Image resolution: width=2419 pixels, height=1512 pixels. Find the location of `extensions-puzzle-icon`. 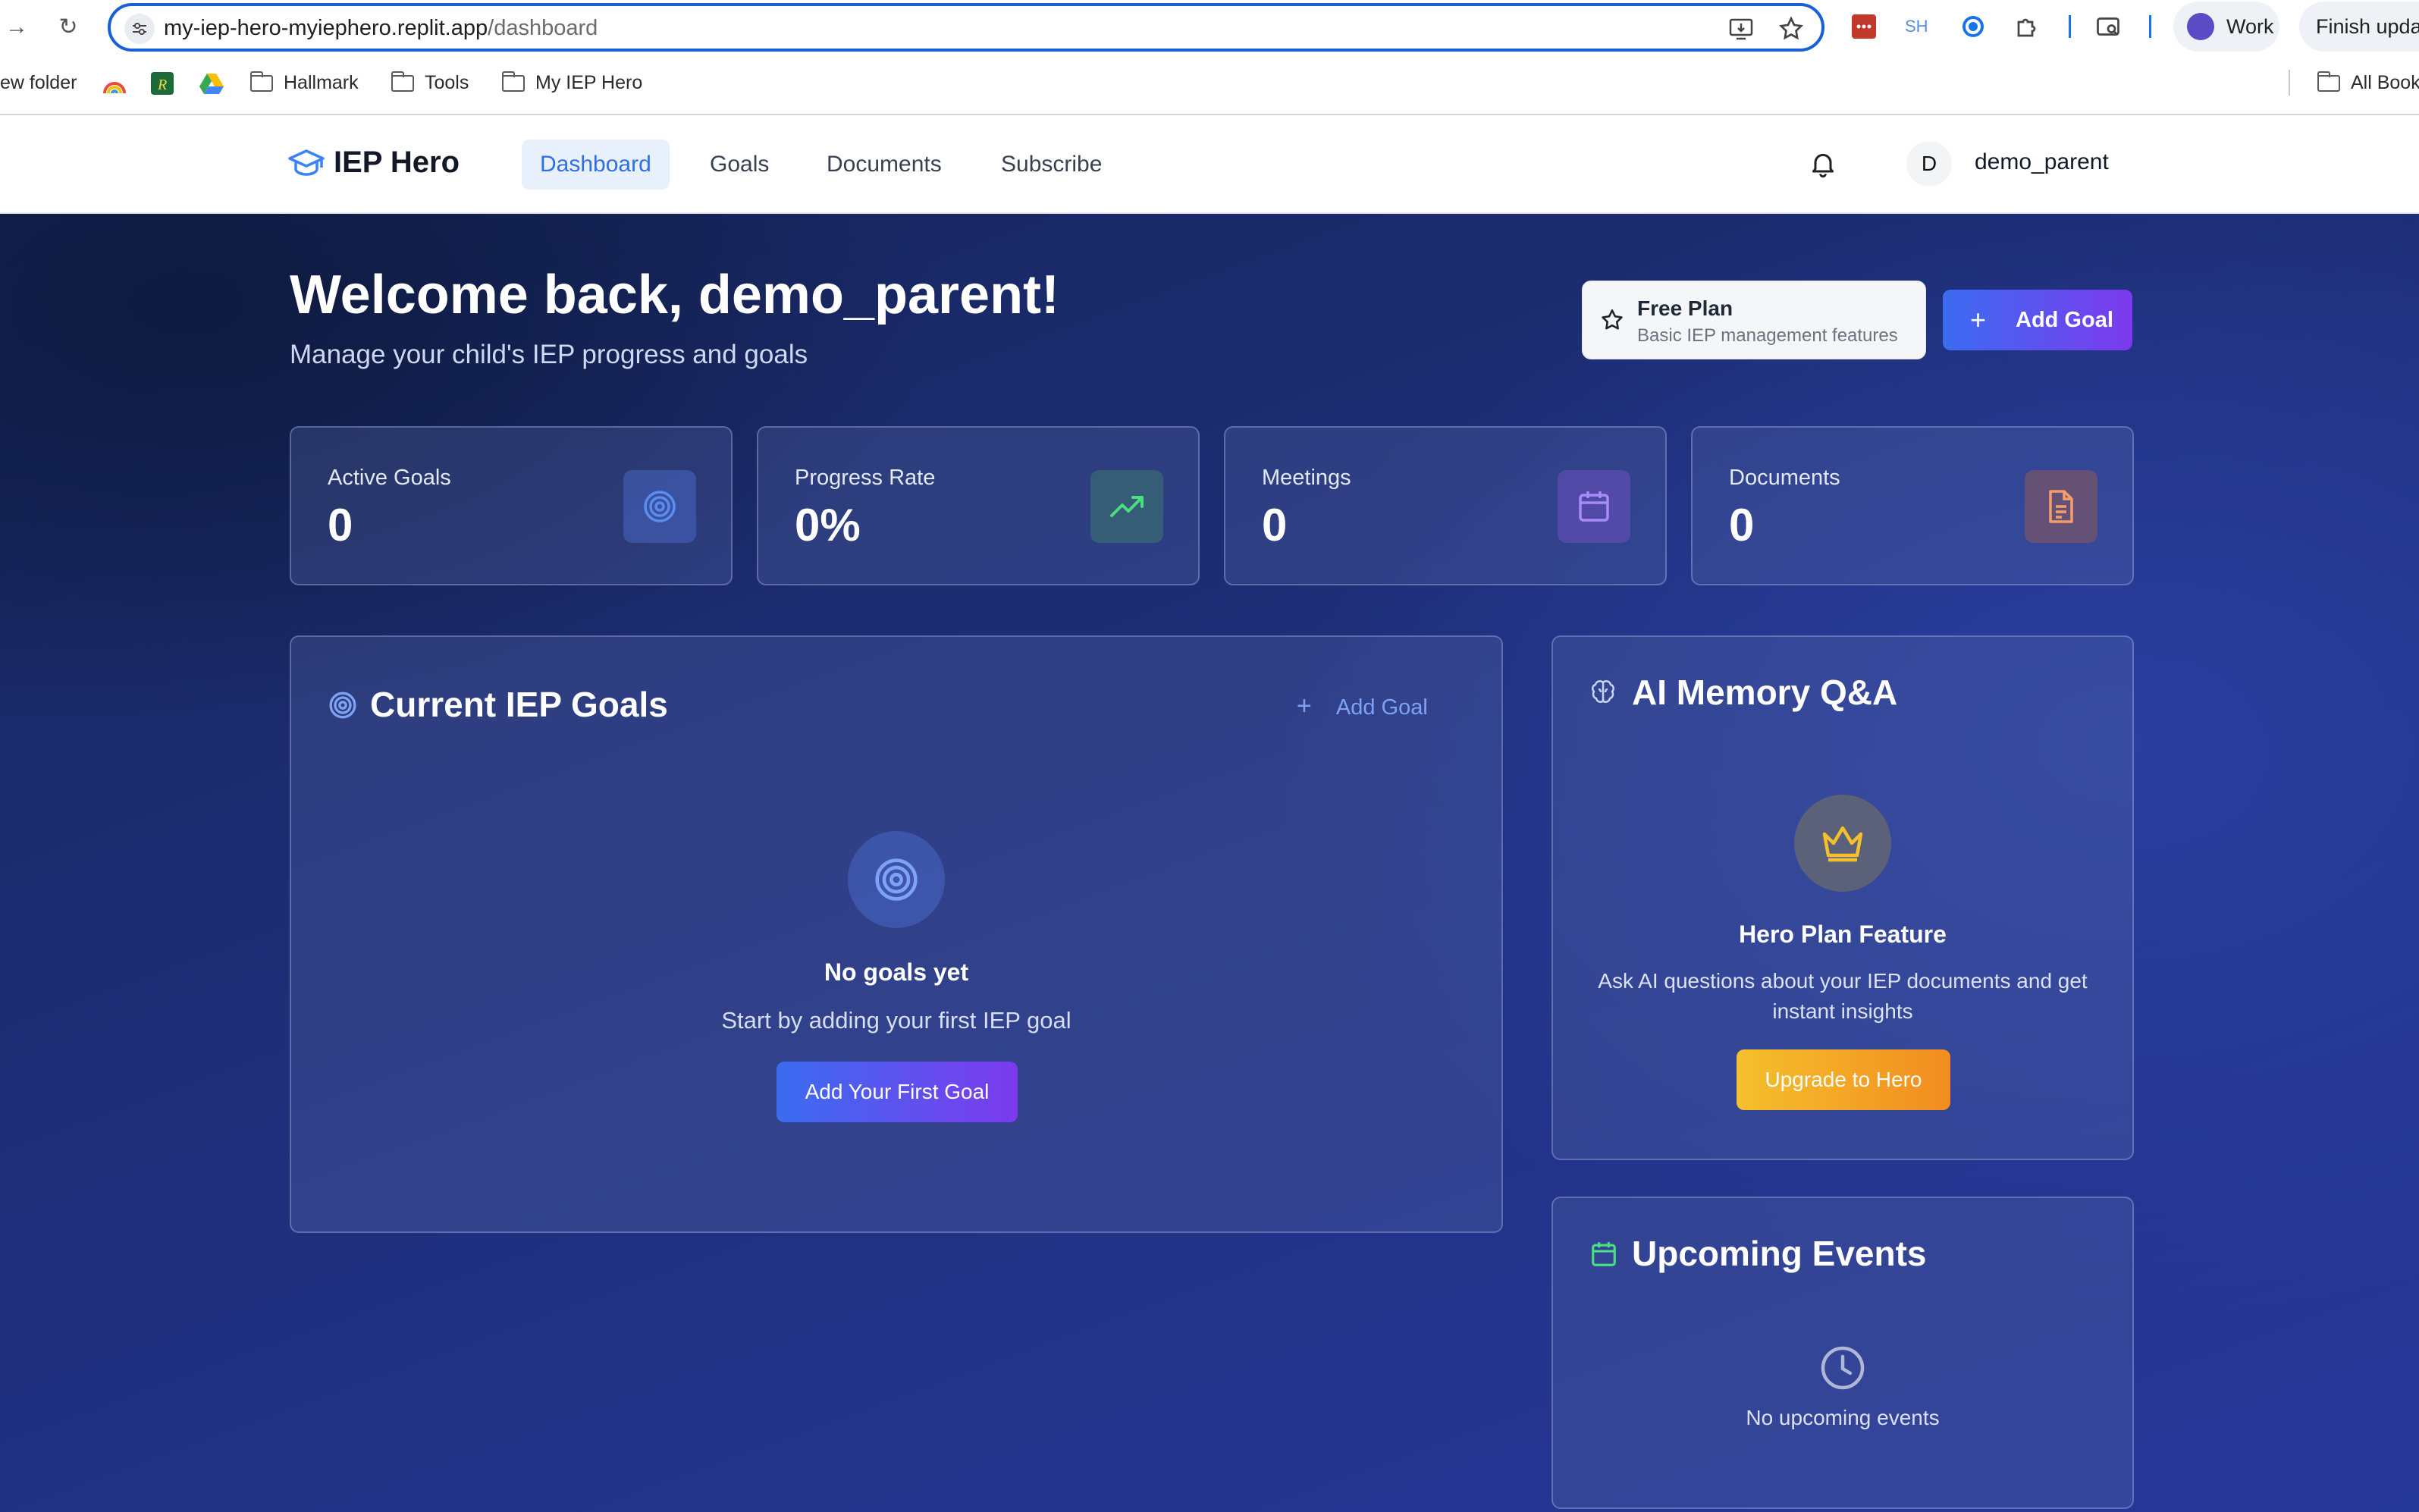

extensions-puzzle-icon is located at coordinates (2027, 26).